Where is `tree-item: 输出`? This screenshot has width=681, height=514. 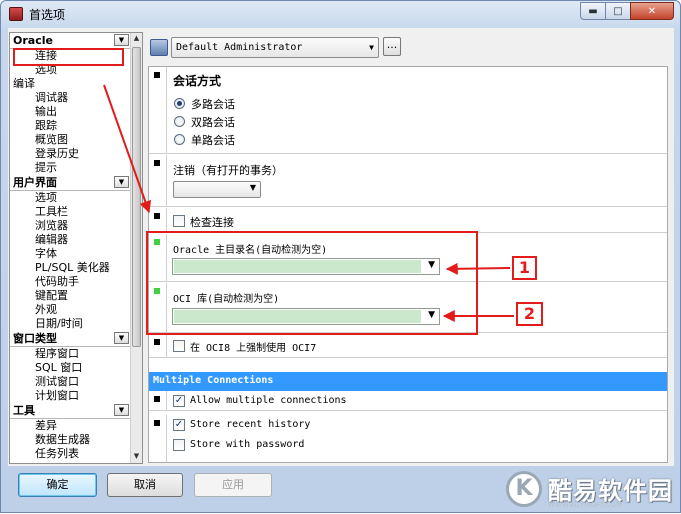
tree-item: 输出 is located at coordinates (70, 112).